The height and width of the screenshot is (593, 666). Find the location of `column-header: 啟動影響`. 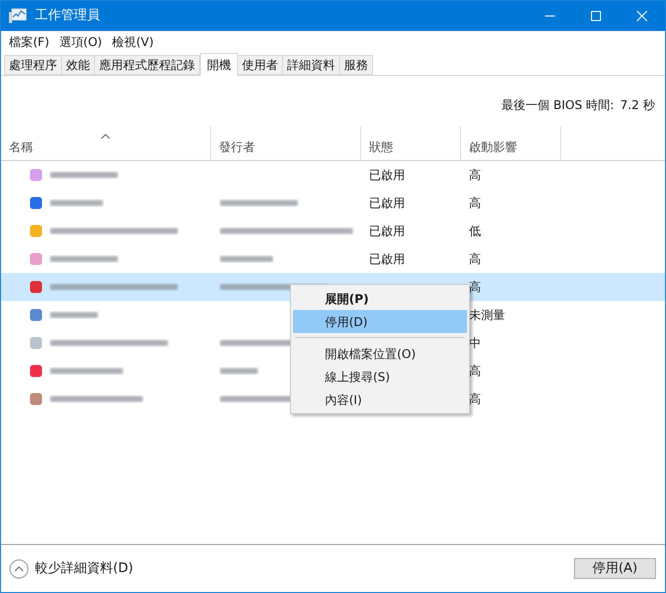

column-header: 啟動影響 is located at coordinates (511, 143).